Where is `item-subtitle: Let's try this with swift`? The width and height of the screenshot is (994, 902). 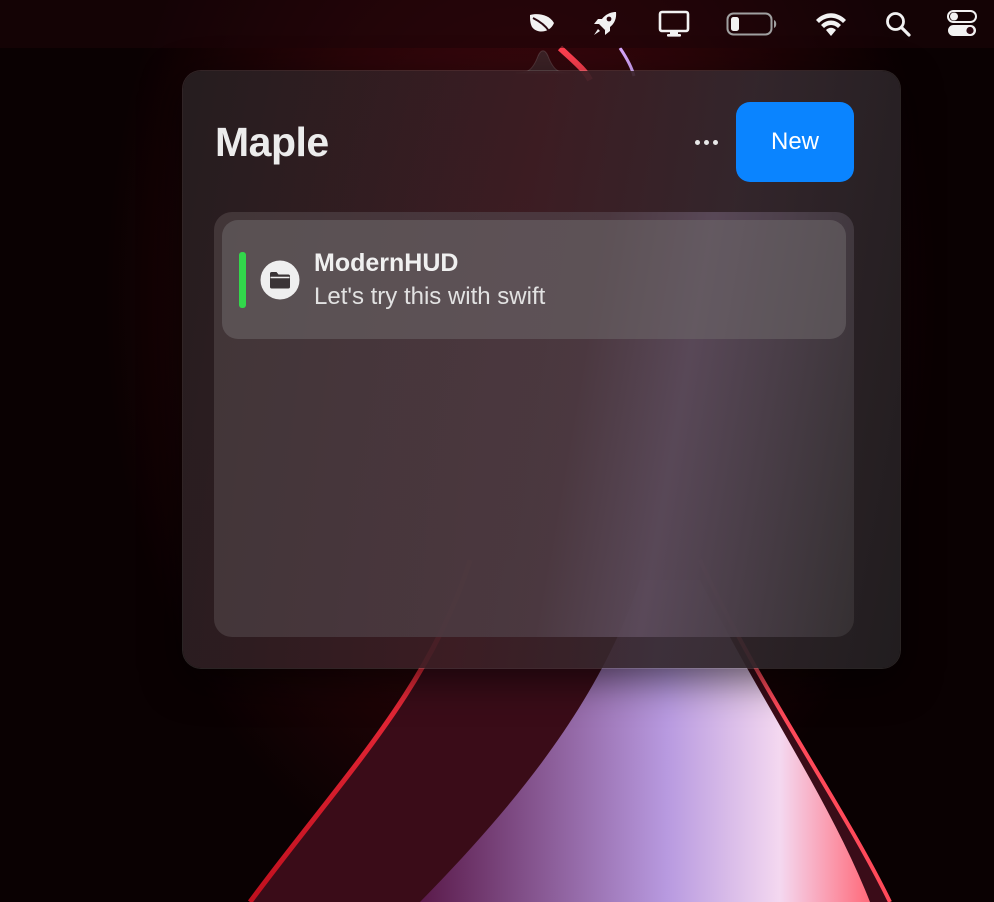 item-subtitle: Let's try this with swift is located at coordinates (430, 296).